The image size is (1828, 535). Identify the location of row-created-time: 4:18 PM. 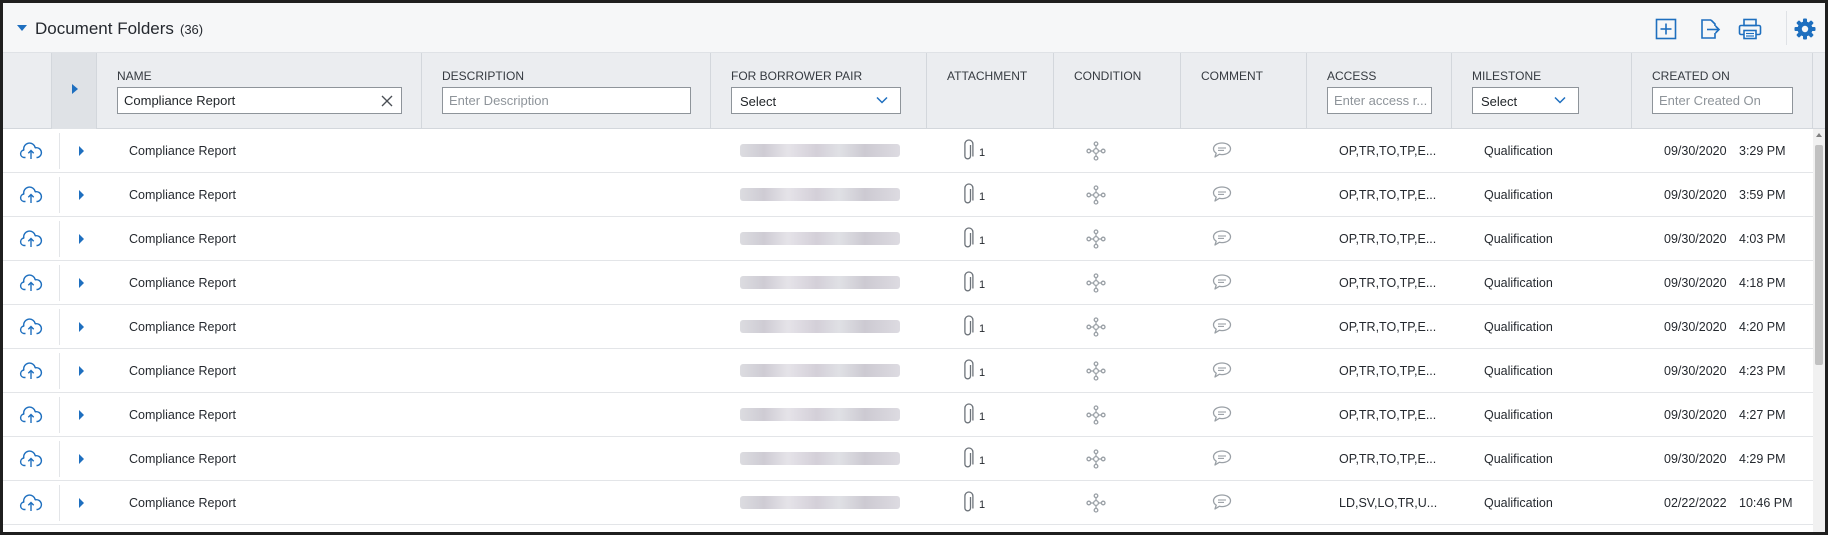
(1762, 283).